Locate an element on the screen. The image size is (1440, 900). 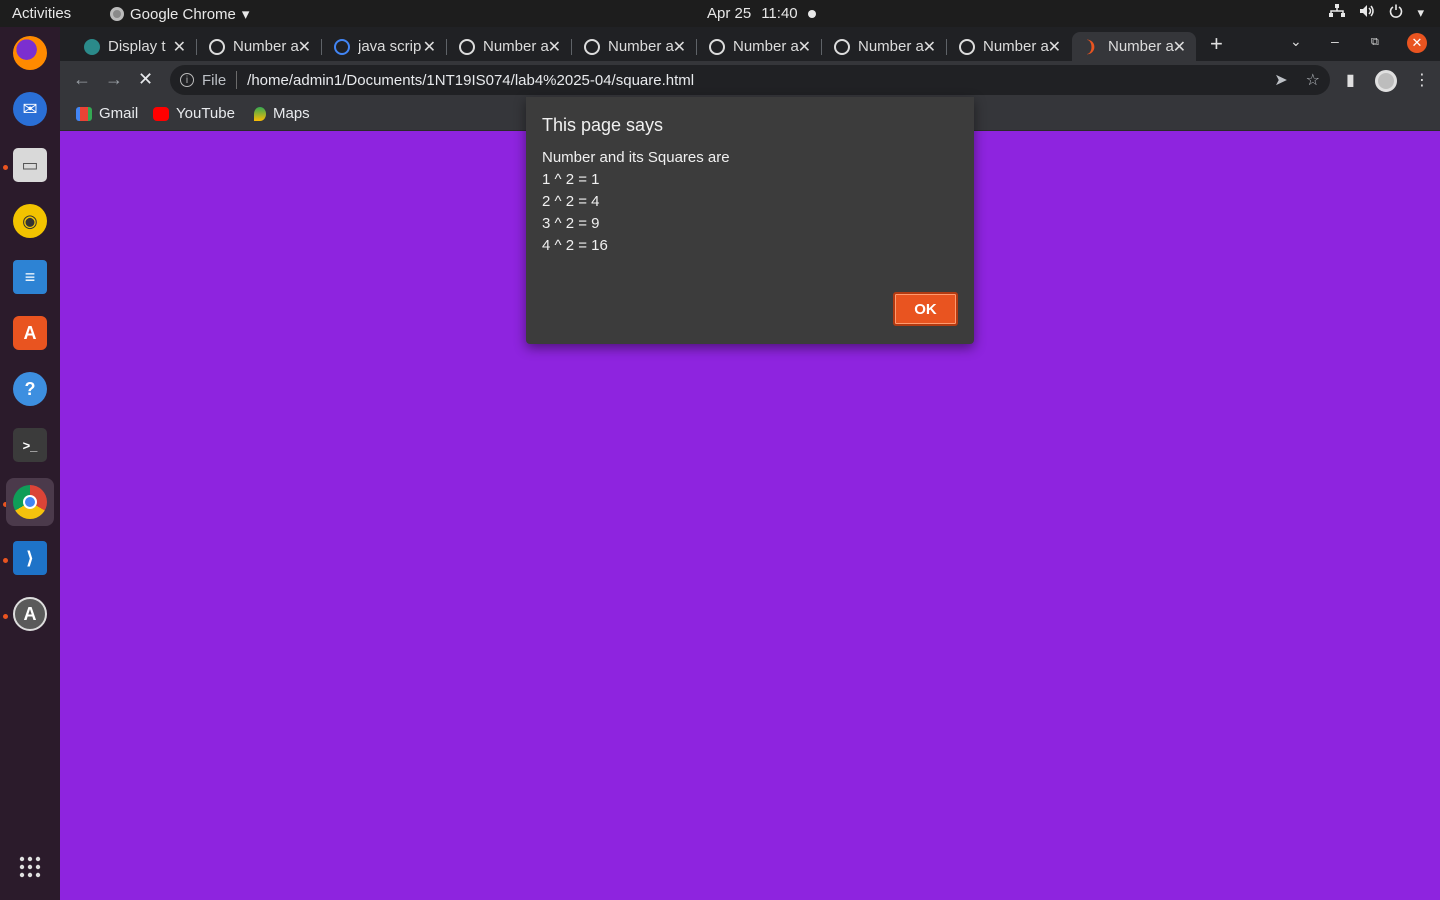
mail-icon: ✉ is located at coordinates (30, 109).